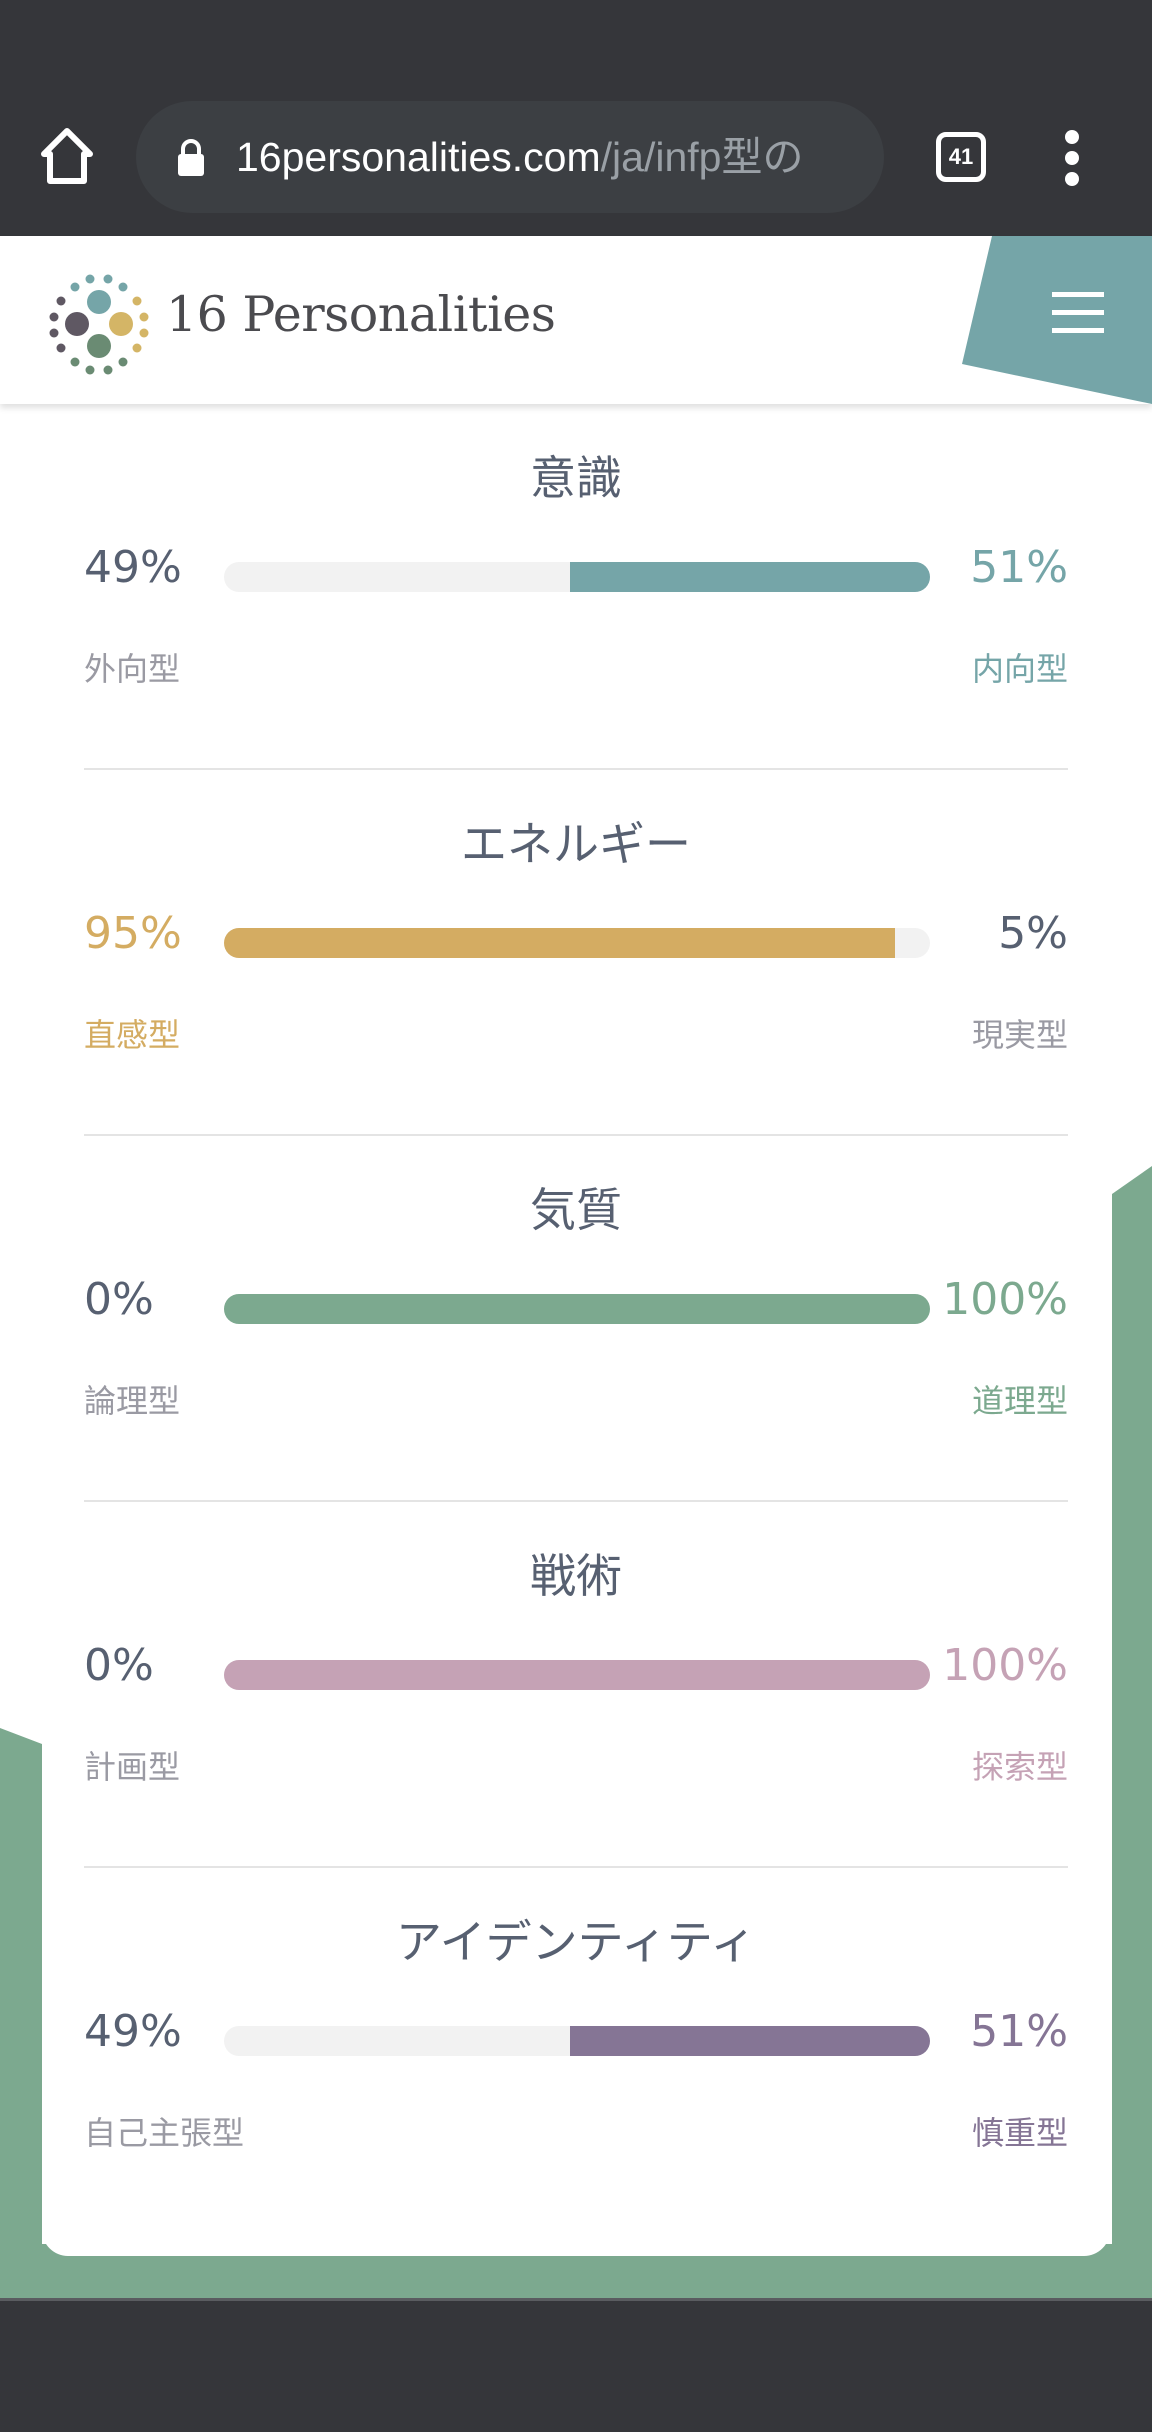  What do you see at coordinates (361, 314) in the screenshot?
I see `brand-name: 16 Personalities` at bounding box center [361, 314].